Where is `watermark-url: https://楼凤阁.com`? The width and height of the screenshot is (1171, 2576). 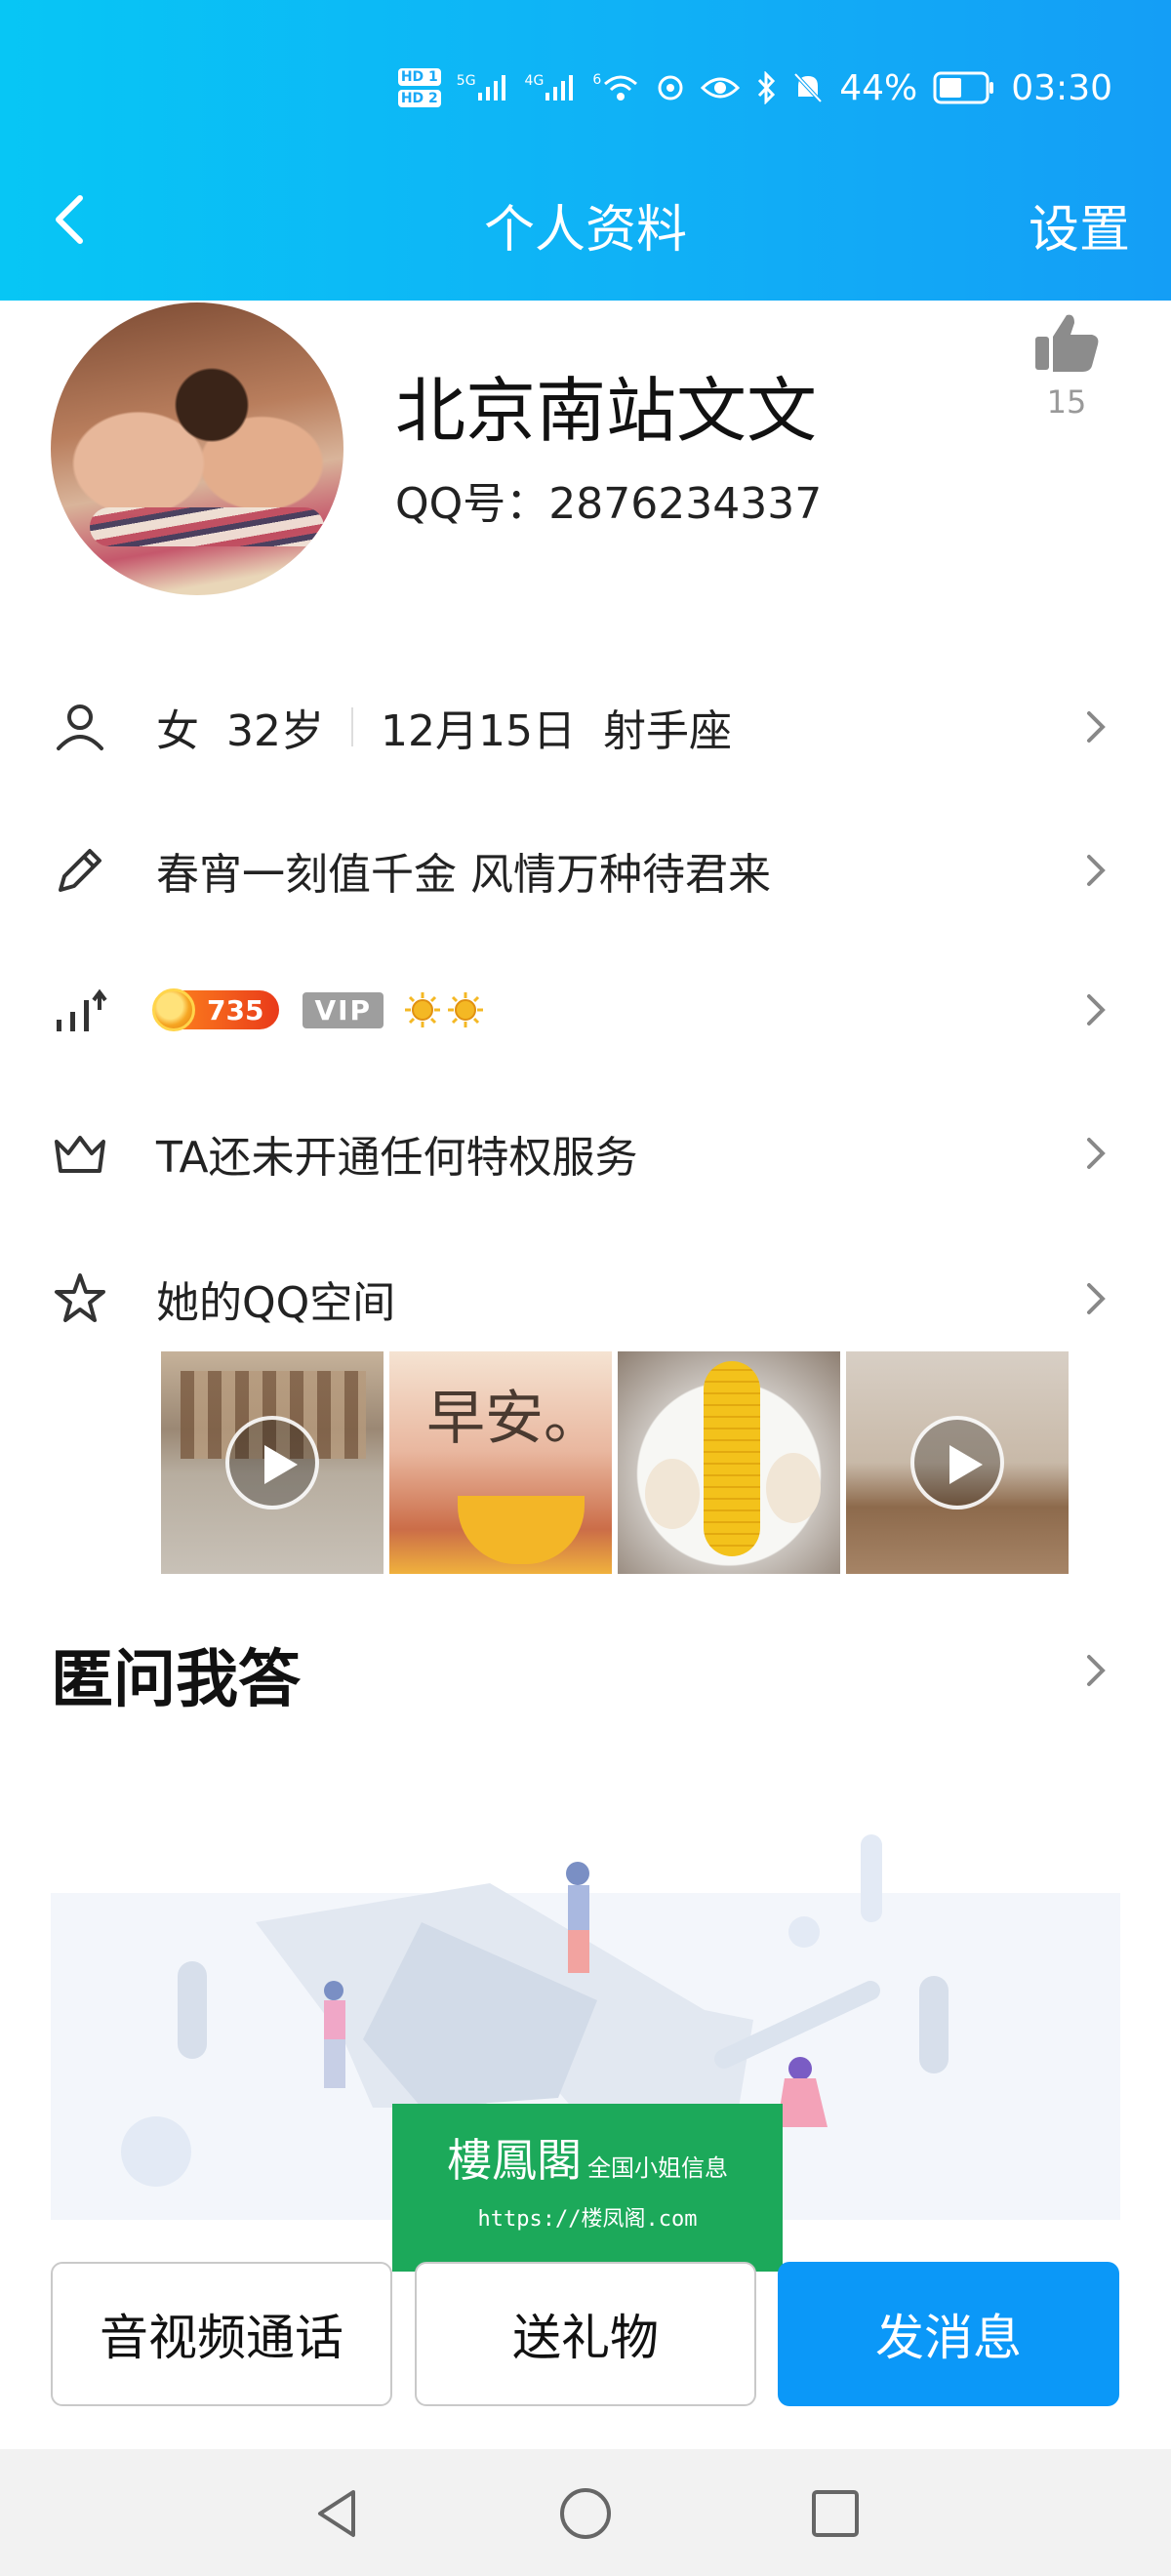 watermark-url: https://楼凤阁.com is located at coordinates (587, 2219).